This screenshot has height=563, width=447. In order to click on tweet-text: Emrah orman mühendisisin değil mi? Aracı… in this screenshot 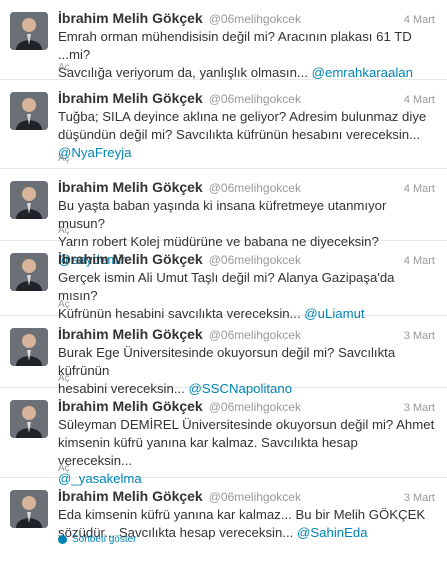, I will do `click(246, 55)`.